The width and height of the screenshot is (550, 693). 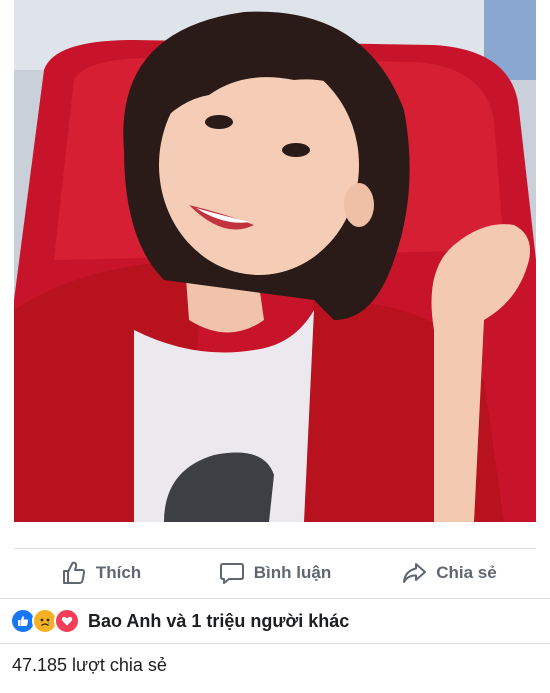 I want to click on action-bar: Thích Bình luận Chia sẻ, so click(x=275, y=573).